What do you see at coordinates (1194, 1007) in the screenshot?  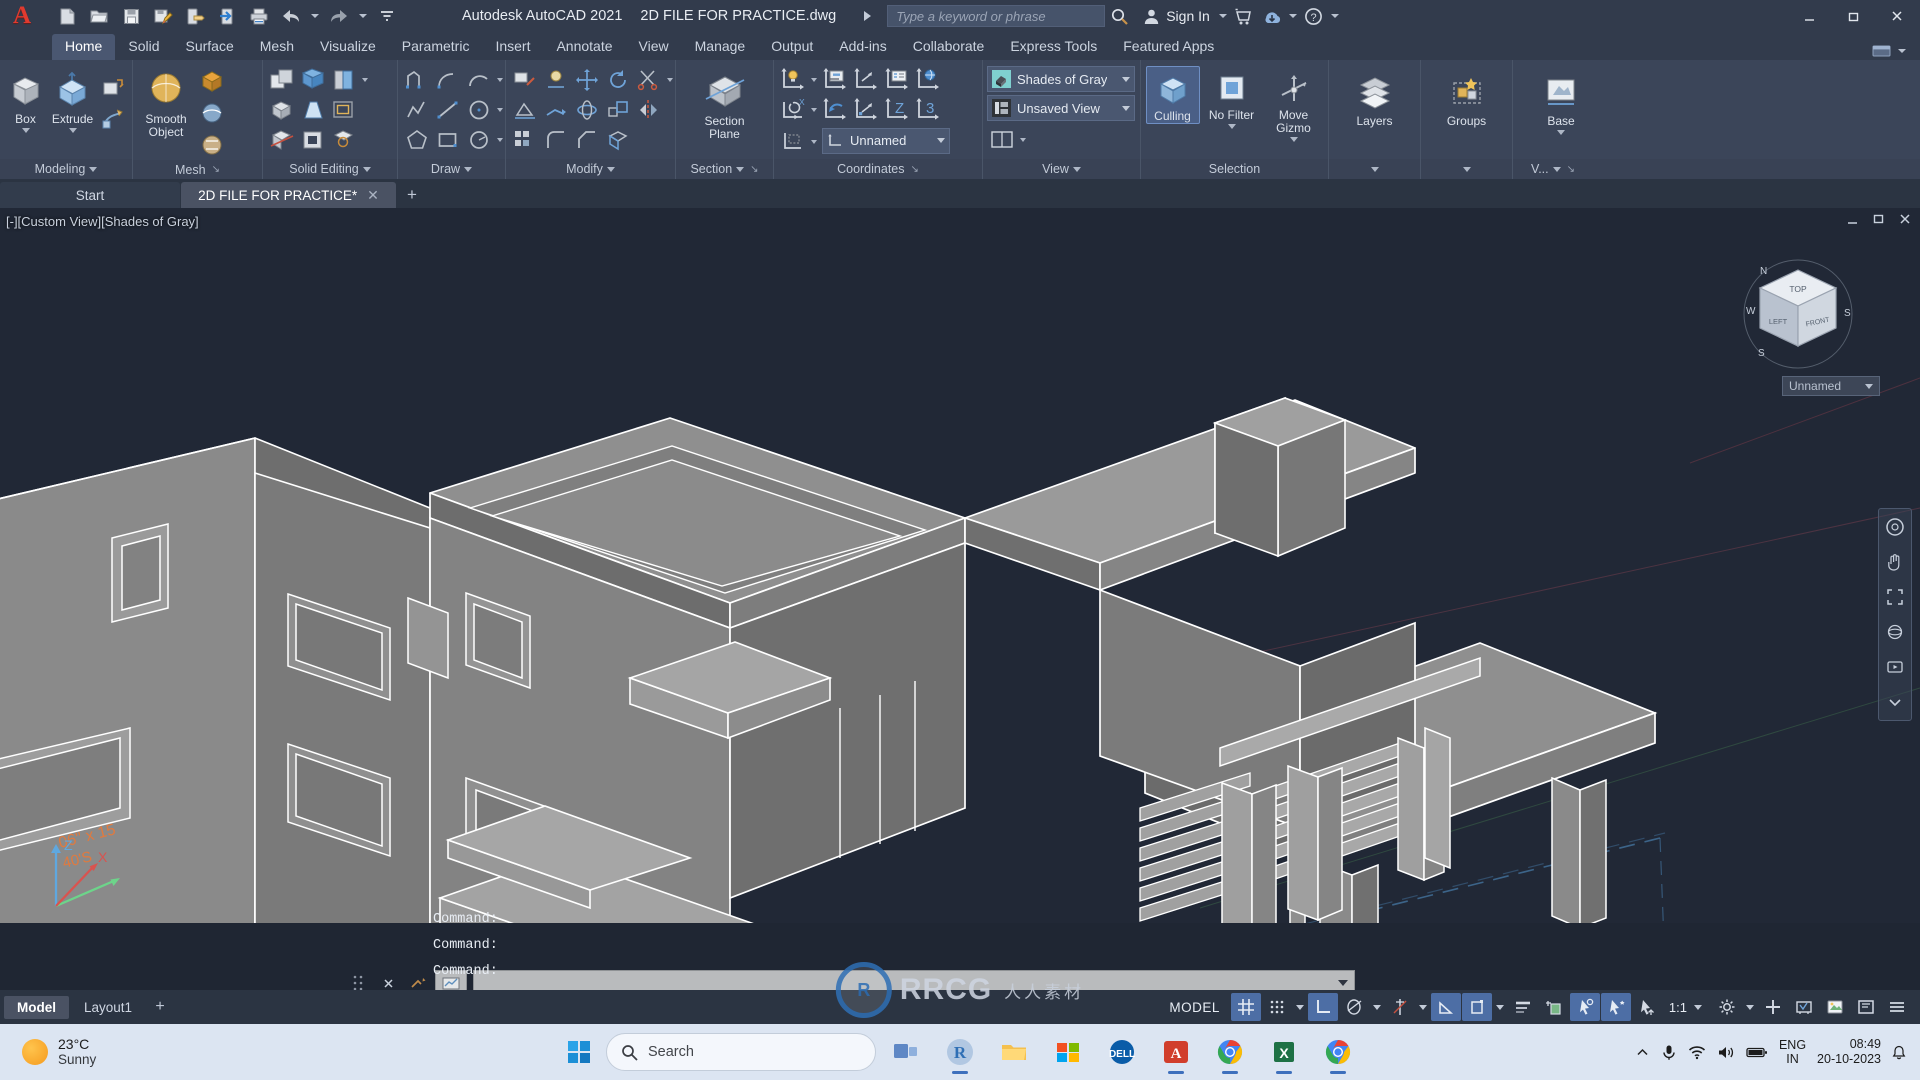 I see `model-space-label: MODEL` at bounding box center [1194, 1007].